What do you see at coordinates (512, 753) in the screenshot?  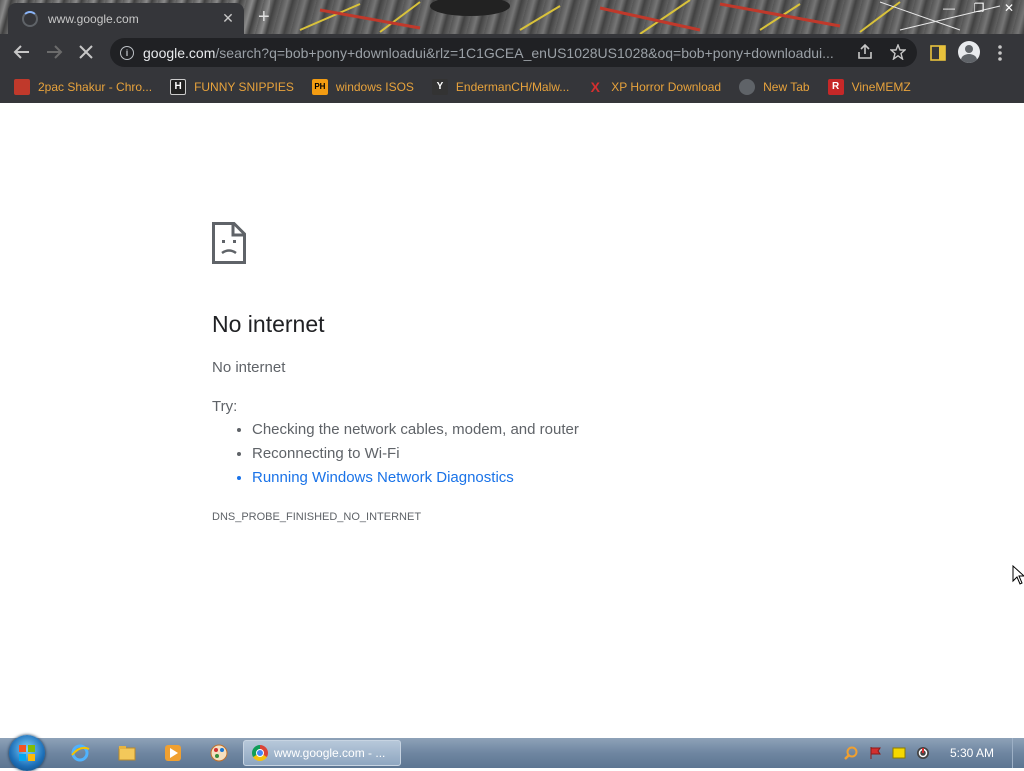 I see `taskbar: www.google.com - ... 5:30 AM` at bounding box center [512, 753].